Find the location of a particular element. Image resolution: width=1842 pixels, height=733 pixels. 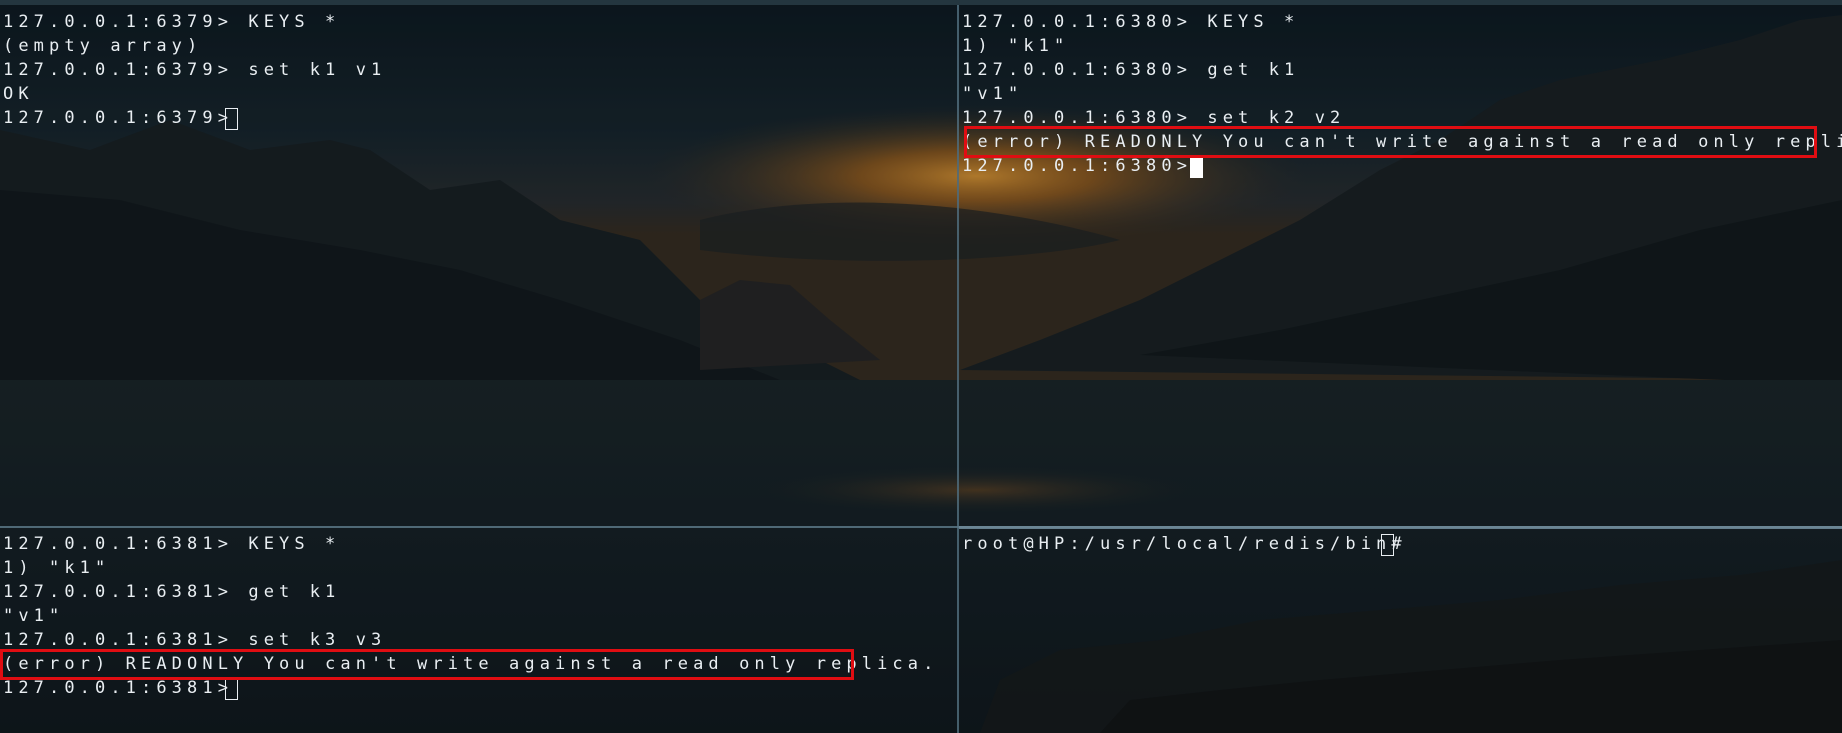

terminal-line: 127.0.0.1:6381> get k1 is located at coordinates (172, 592).